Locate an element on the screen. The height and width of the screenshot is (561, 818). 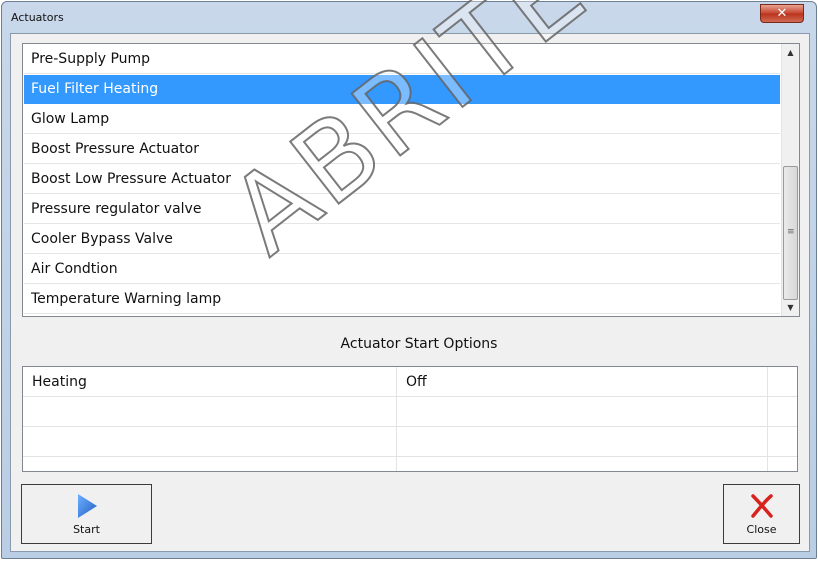
close-icon: ✕ is located at coordinates (782, 13).